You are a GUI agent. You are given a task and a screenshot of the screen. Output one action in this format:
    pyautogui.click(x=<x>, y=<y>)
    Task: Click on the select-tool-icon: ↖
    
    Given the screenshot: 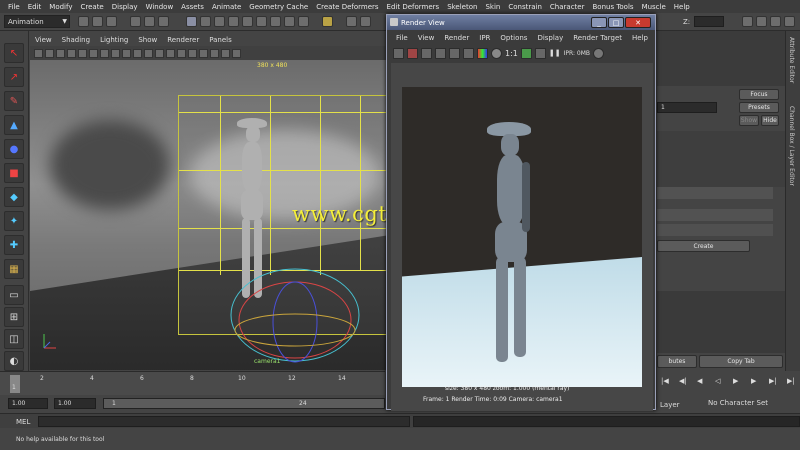 What is the action you would take?
    pyautogui.click(x=14, y=53)
    